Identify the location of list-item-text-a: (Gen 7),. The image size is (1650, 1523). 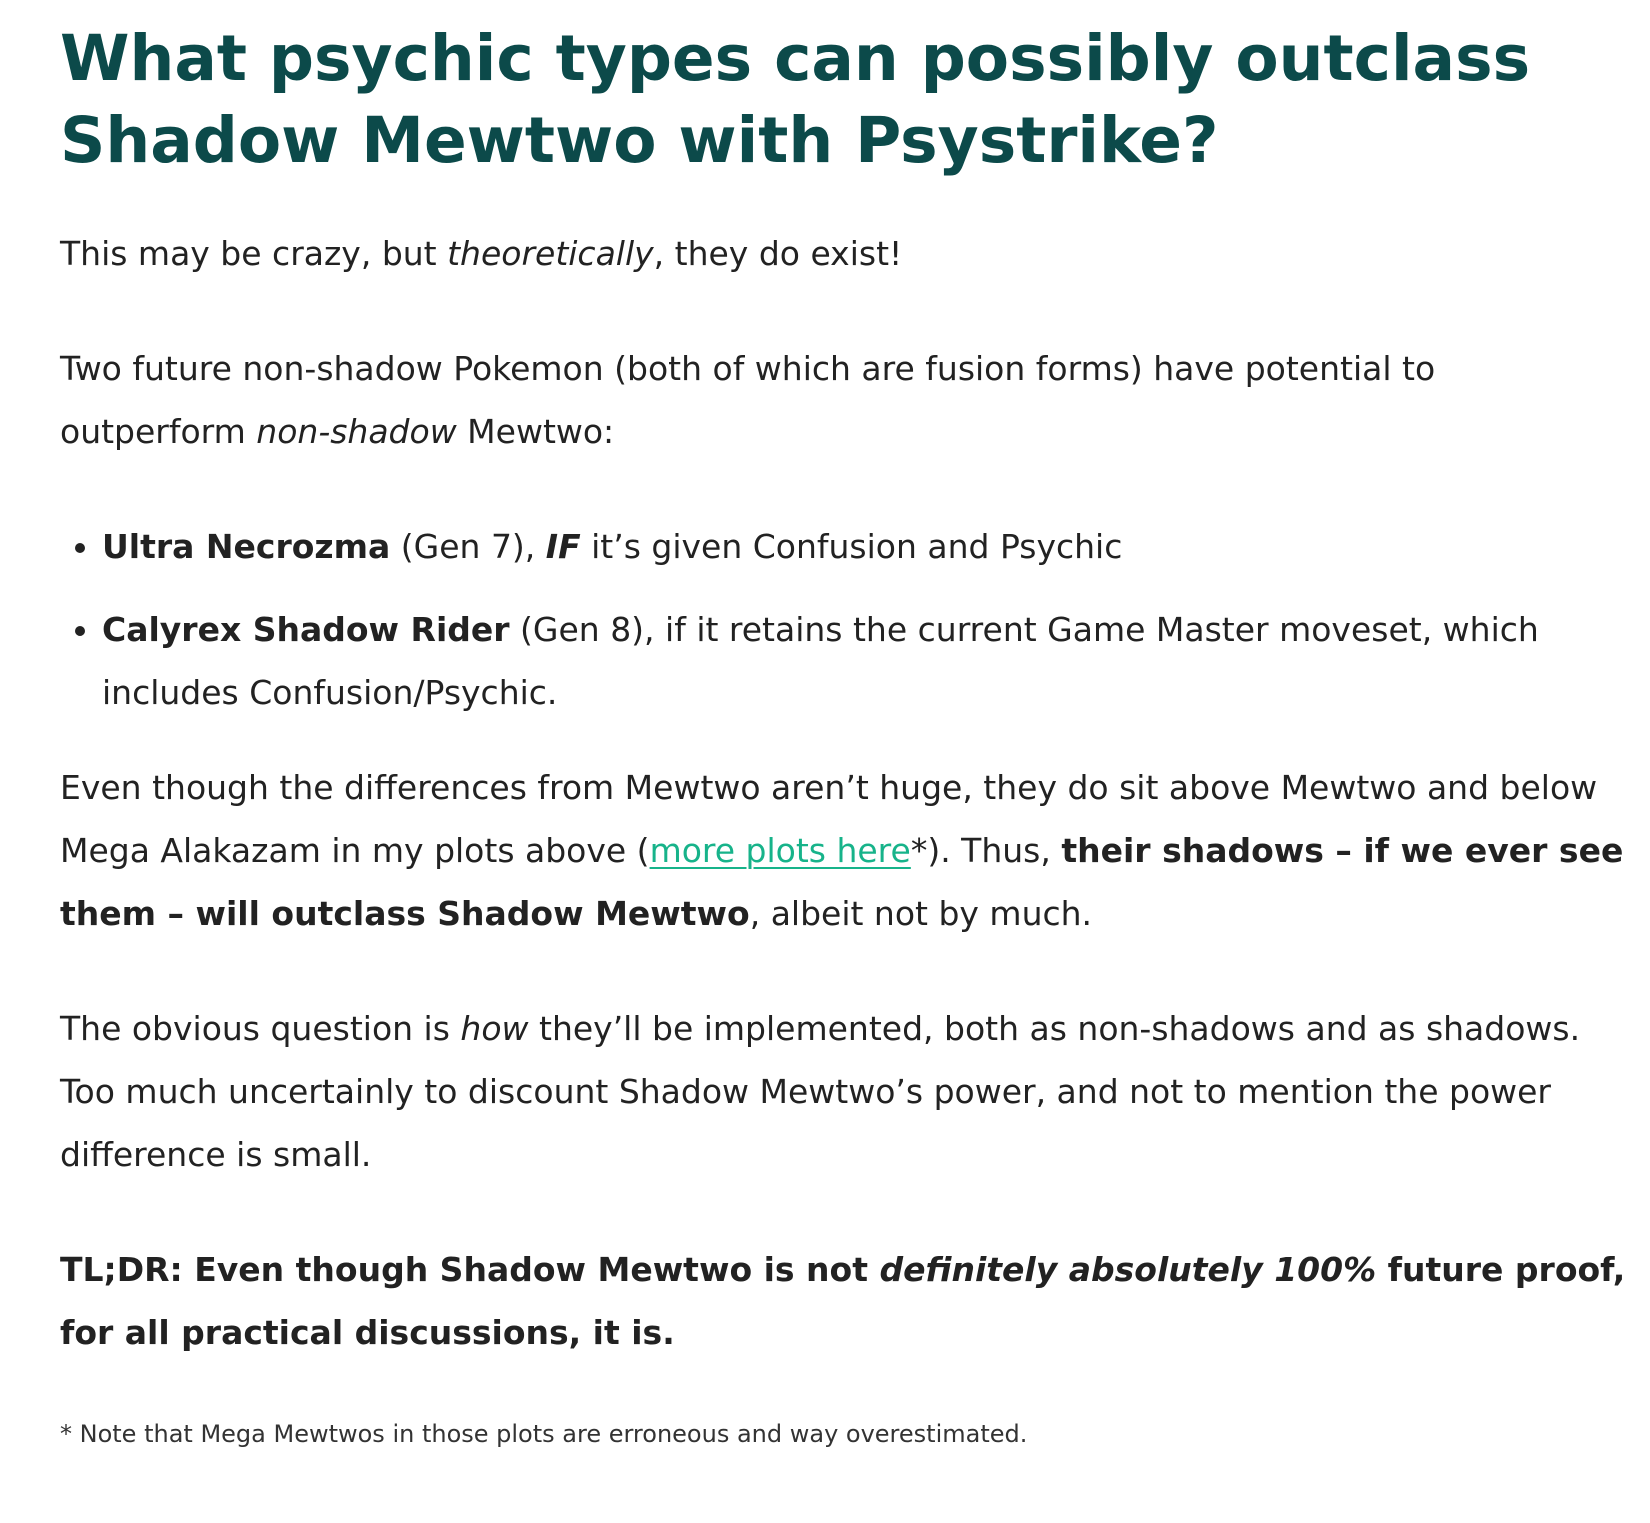
(468, 546).